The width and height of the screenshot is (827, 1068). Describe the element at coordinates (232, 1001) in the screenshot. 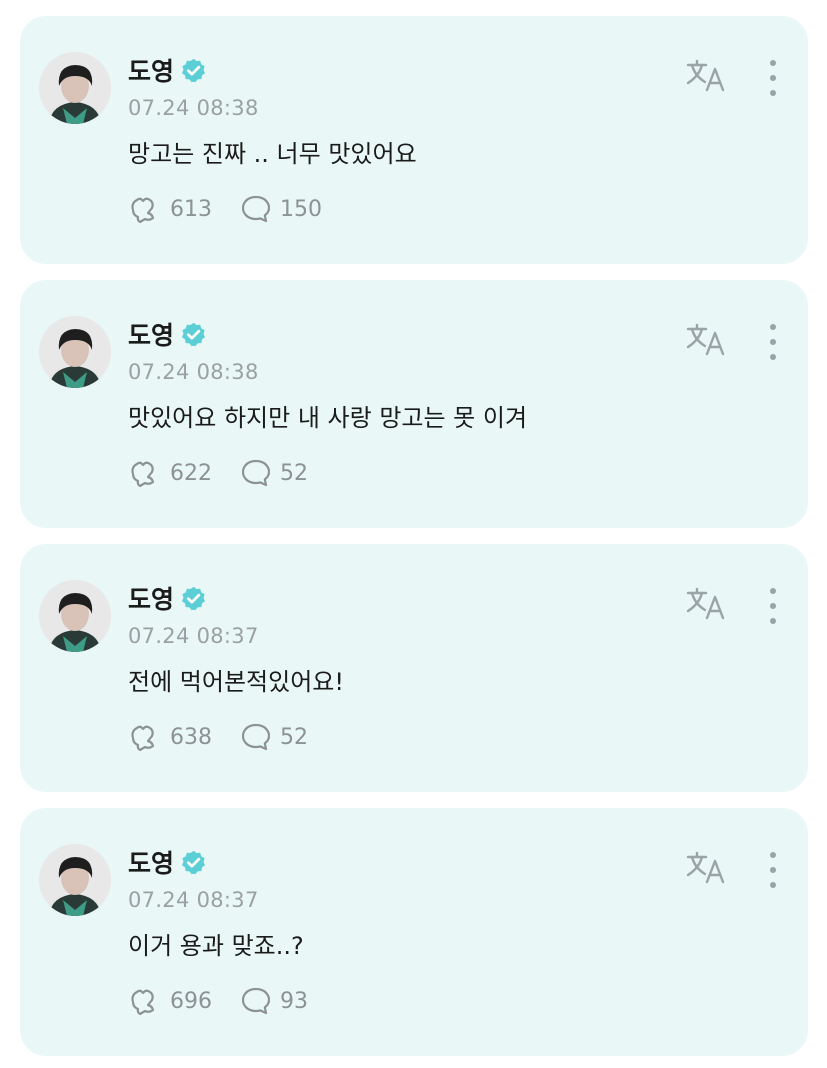

I see `post-stats: 696 93` at that location.